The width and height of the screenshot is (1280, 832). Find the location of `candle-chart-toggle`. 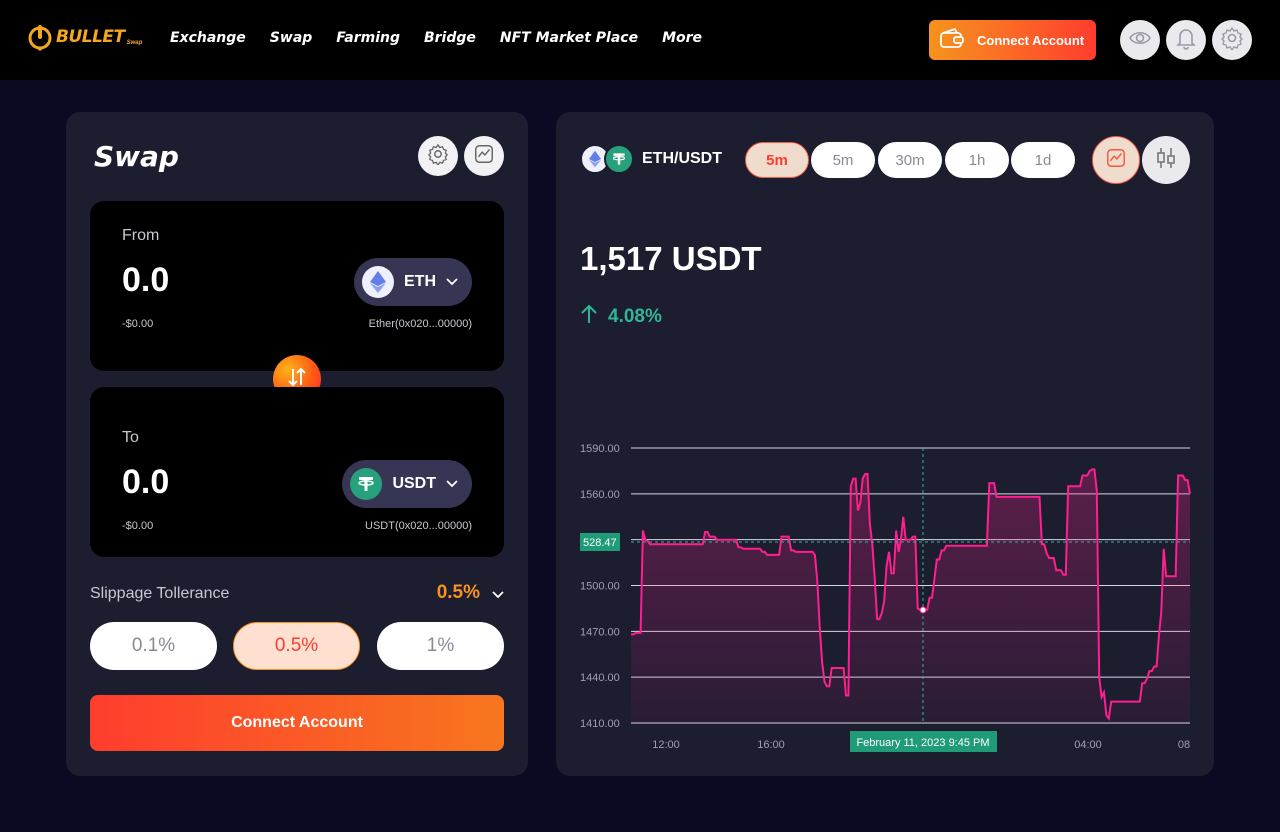

candle-chart-toggle is located at coordinates (1166, 160).